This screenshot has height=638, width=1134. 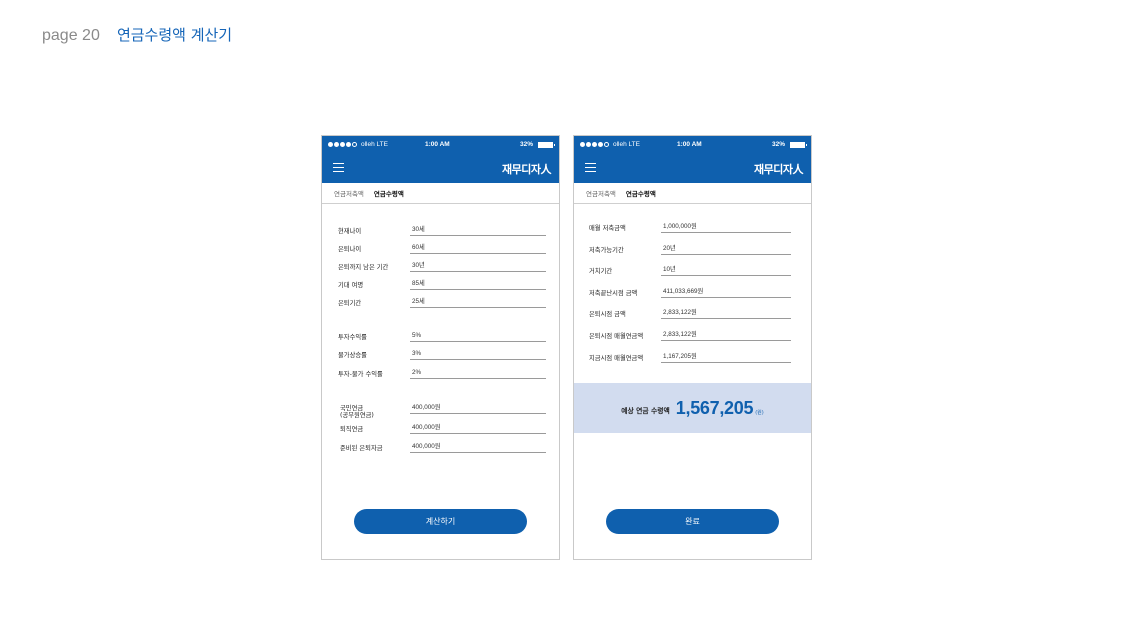 What do you see at coordinates (478, 374) in the screenshot?
I see `field-input: 2%` at bounding box center [478, 374].